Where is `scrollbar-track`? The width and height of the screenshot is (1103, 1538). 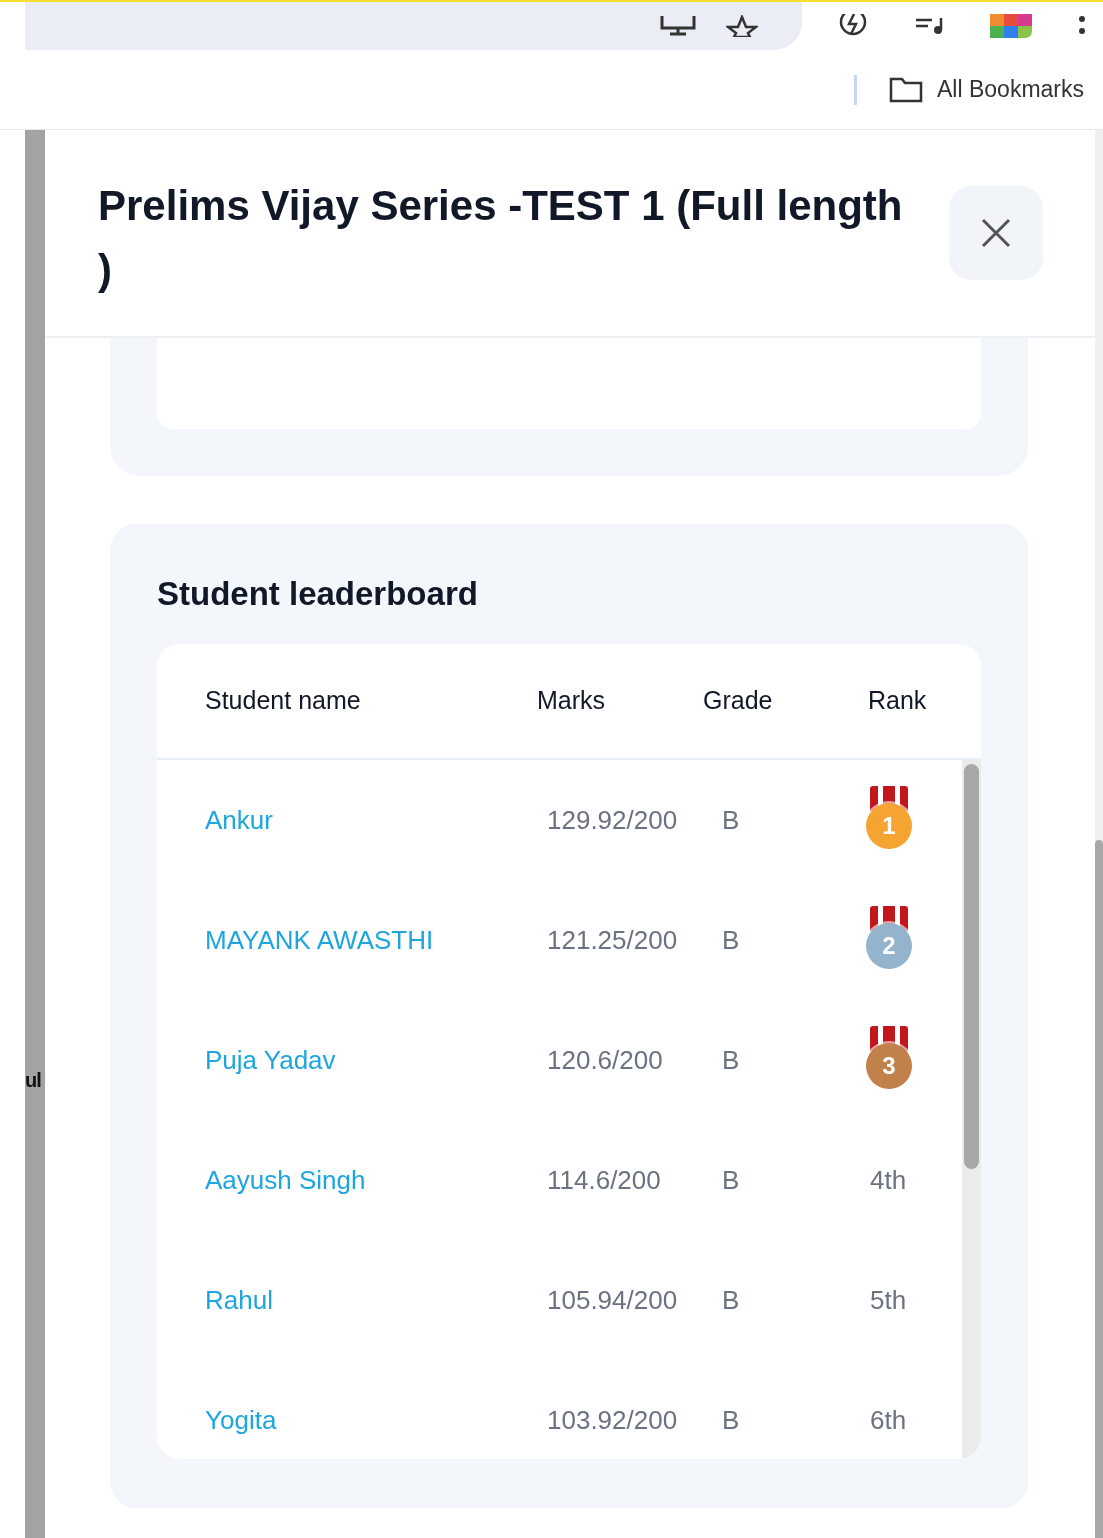
scrollbar-track is located at coordinates (971, 1109).